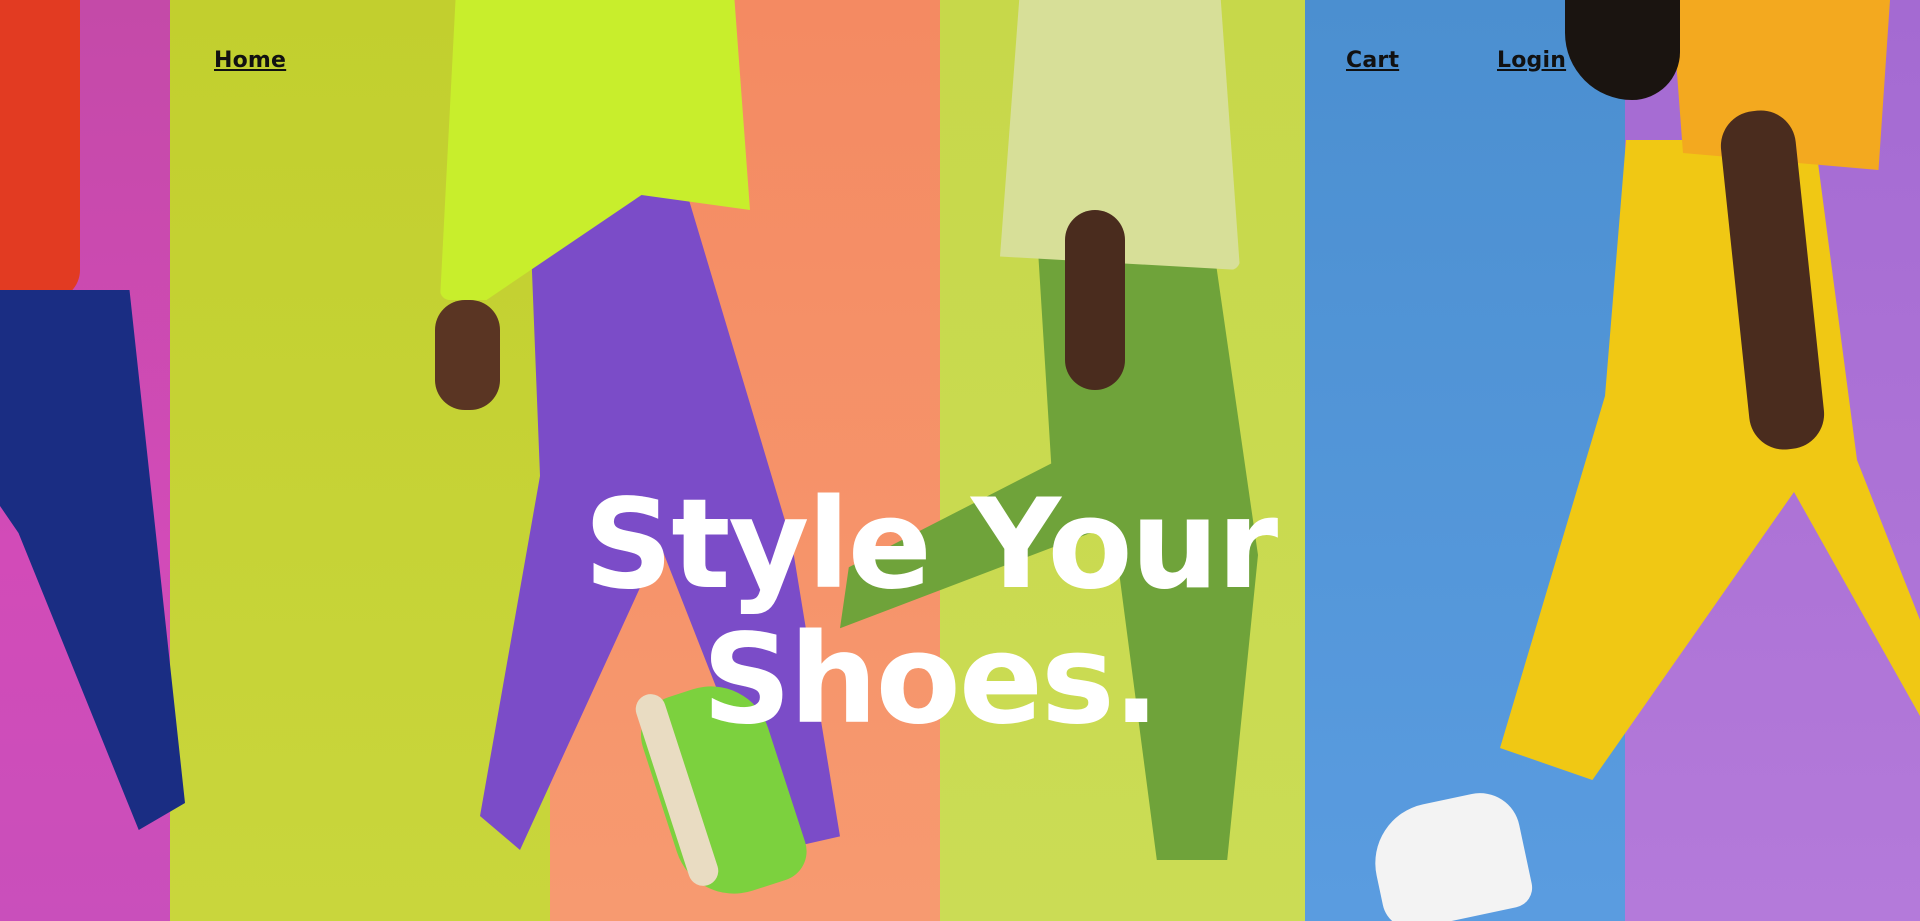 Image resolution: width=1920 pixels, height=921 pixels. What do you see at coordinates (250, 60) in the screenshot?
I see `nav-home-link: Home` at bounding box center [250, 60].